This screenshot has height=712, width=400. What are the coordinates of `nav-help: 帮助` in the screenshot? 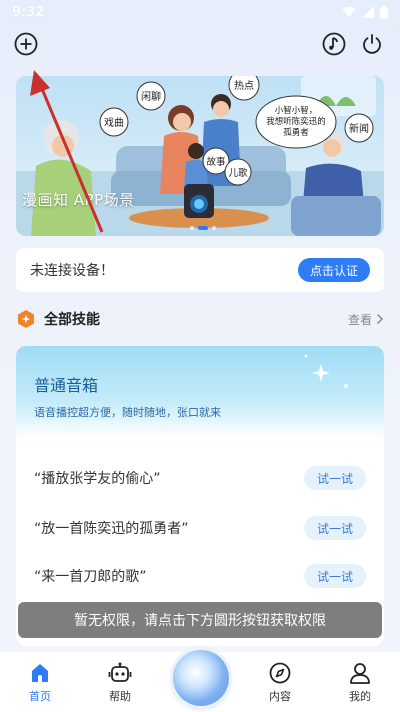 It's located at (120, 680).